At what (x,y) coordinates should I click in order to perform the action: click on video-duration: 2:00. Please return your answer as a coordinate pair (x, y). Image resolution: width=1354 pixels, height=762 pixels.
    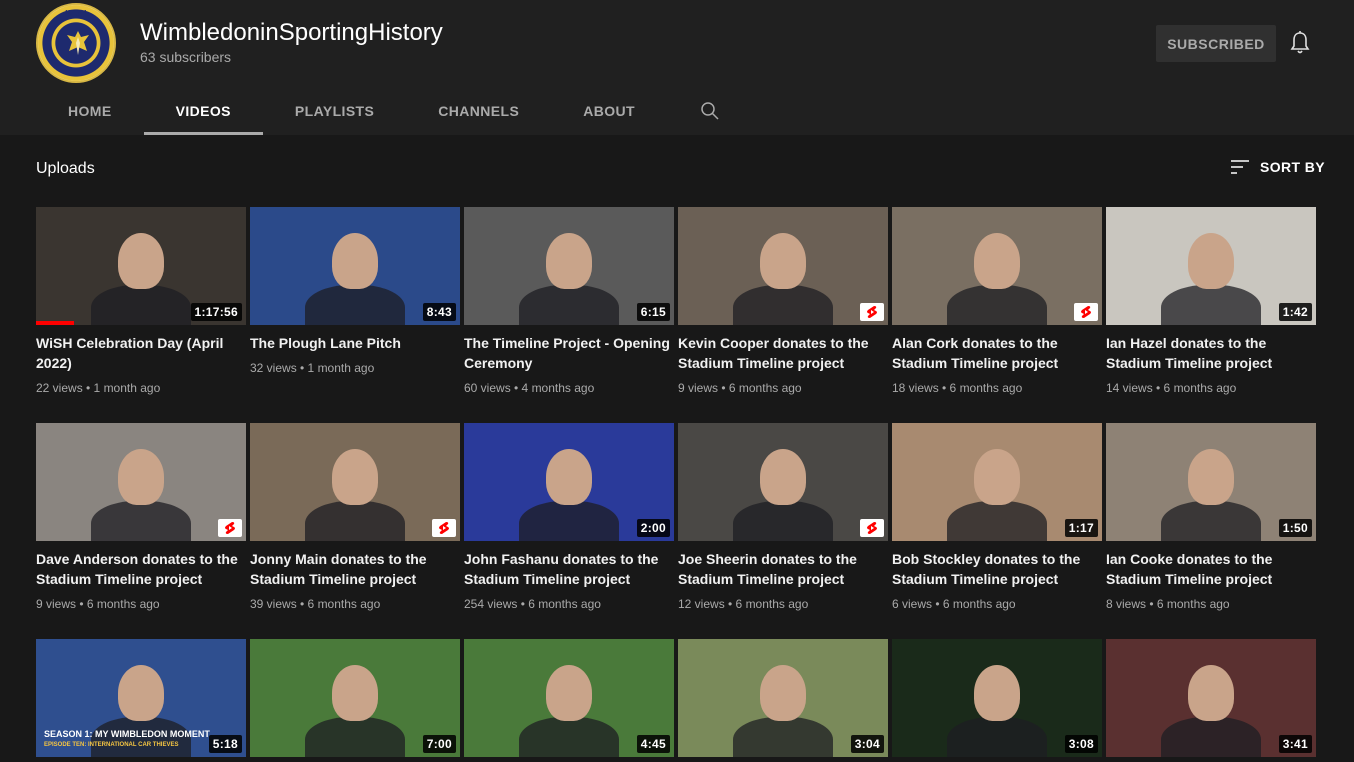
    Looking at the image, I should click on (653, 528).